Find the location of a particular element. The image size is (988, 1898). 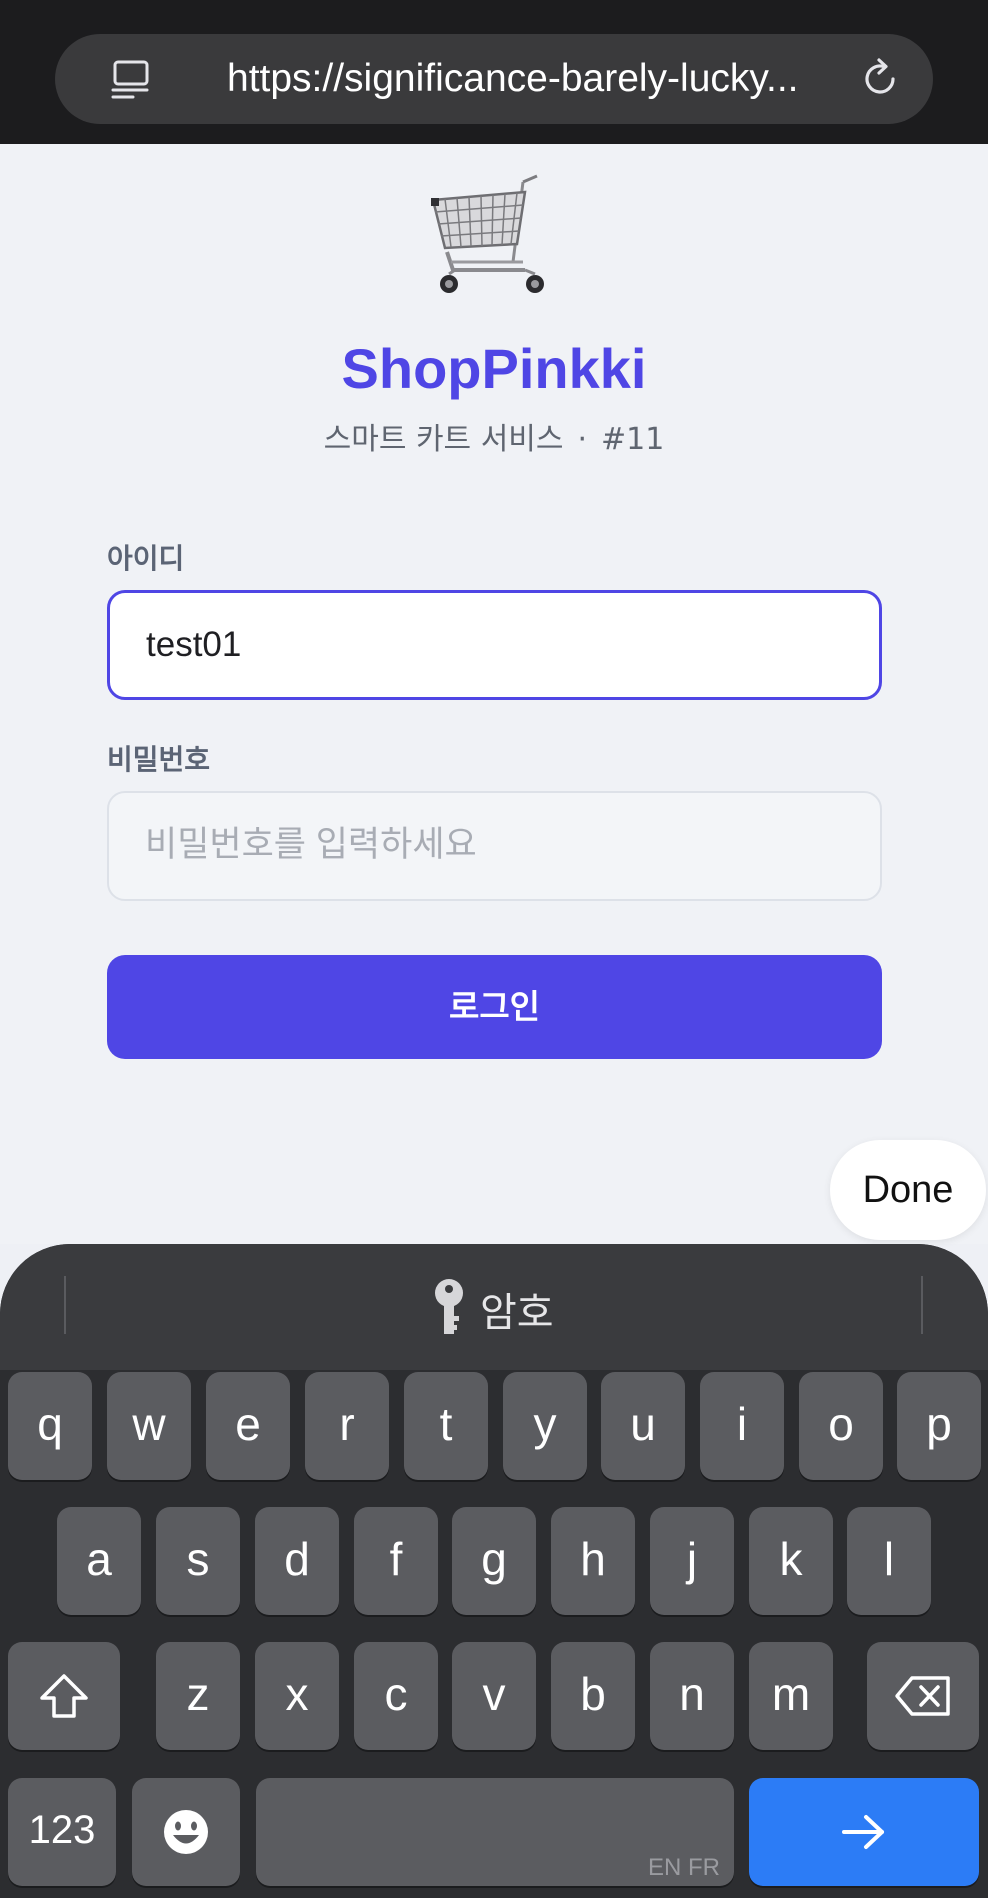

key-u: u is located at coordinates (643, 1426).